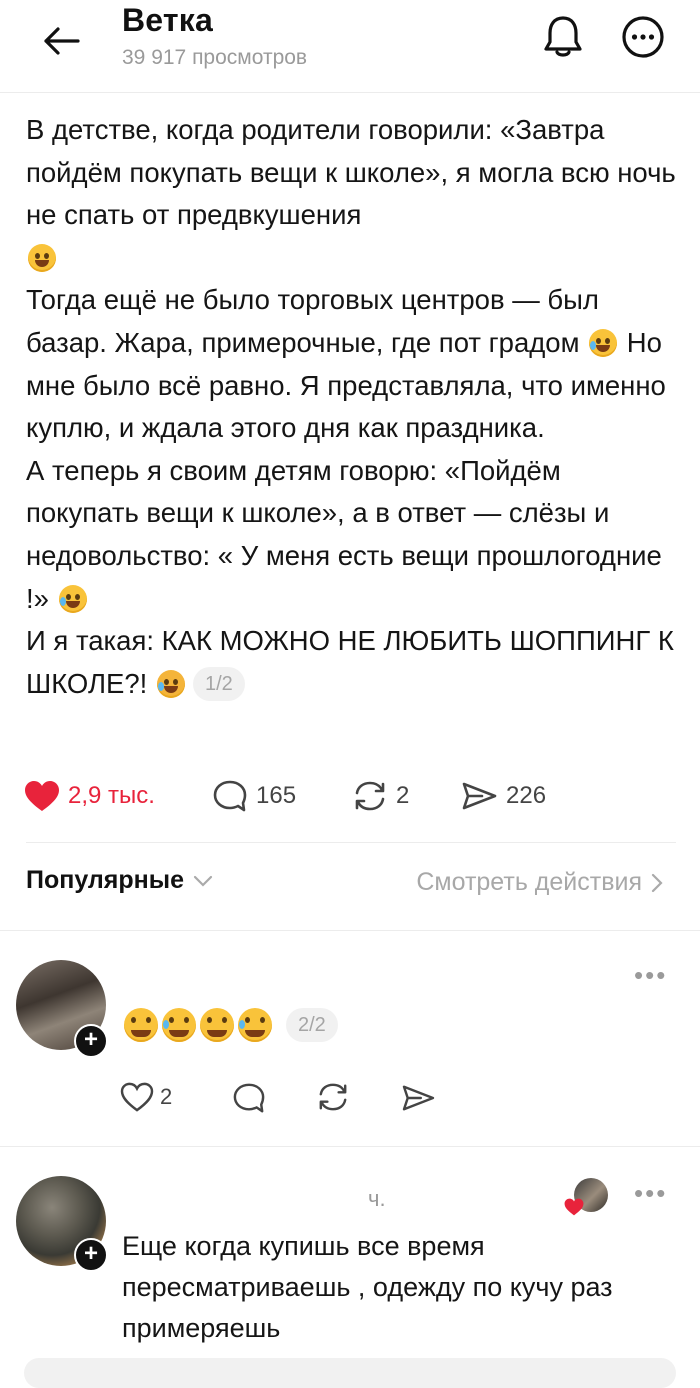 This screenshot has height=1388, width=700. I want to click on heart-small-icon, so click(574, 1209).